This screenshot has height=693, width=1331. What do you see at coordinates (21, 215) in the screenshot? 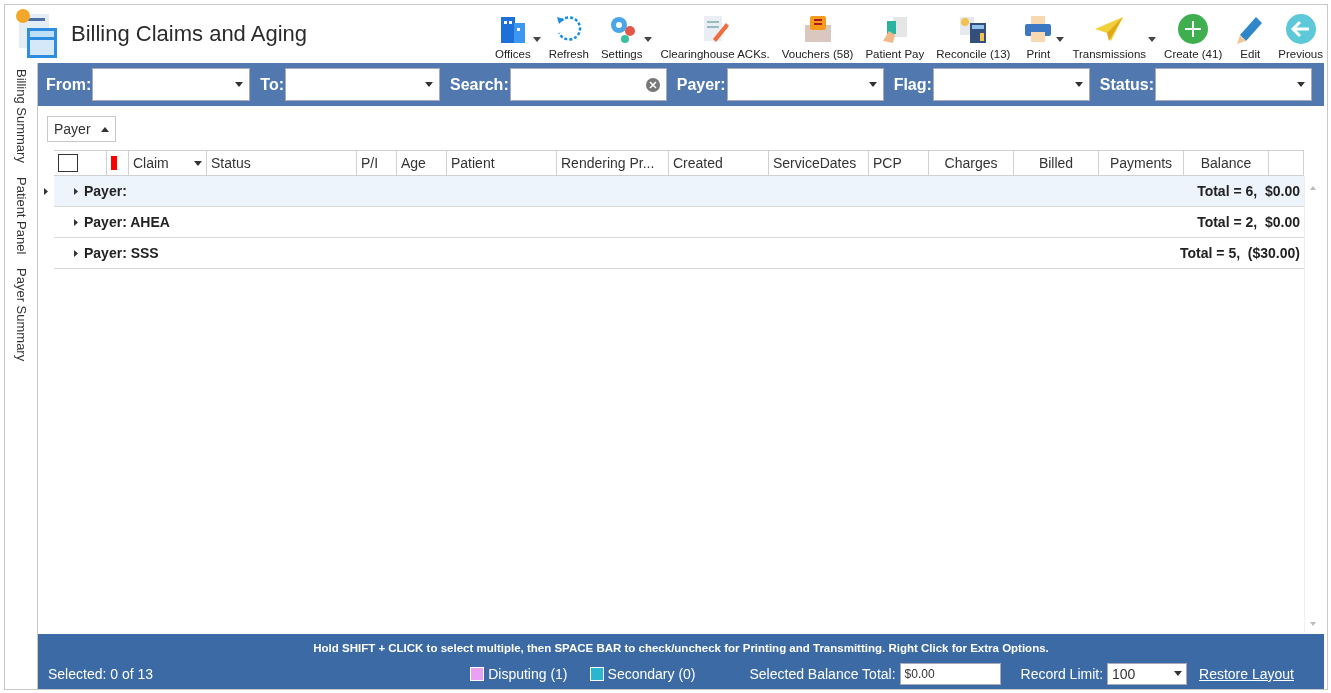
I see `side-tab: Patient Panel` at bounding box center [21, 215].